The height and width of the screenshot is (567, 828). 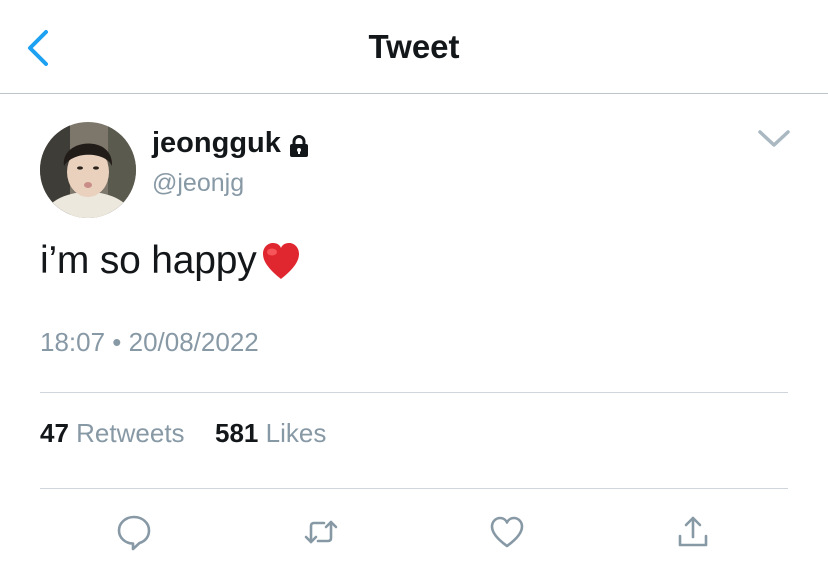 I want to click on reply-button, so click(x=134, y=532).